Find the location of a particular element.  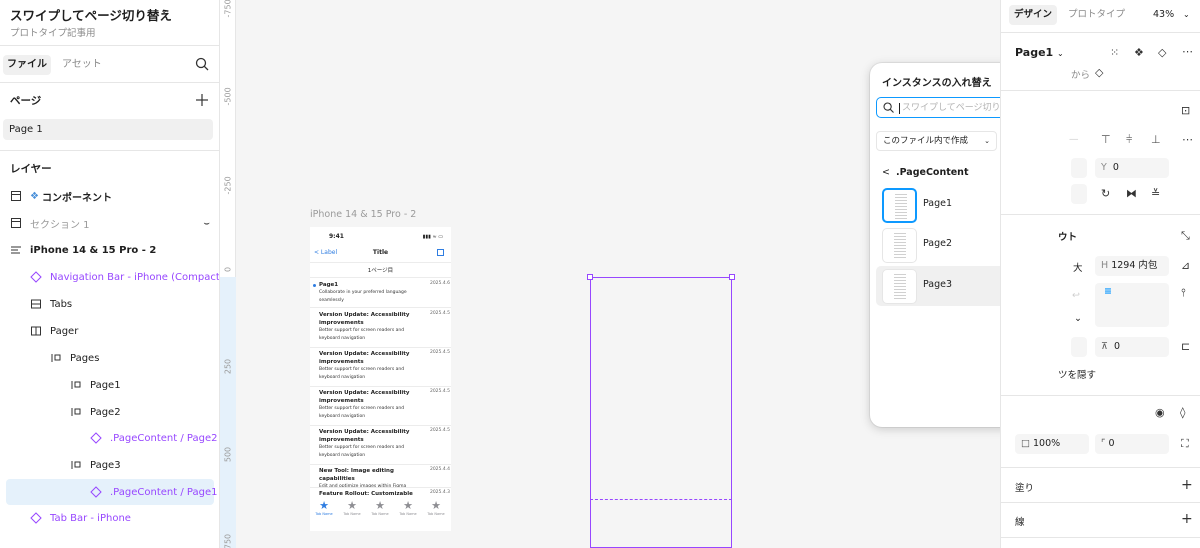

ruler-tick: 750 is located at coordinates (228, 540).